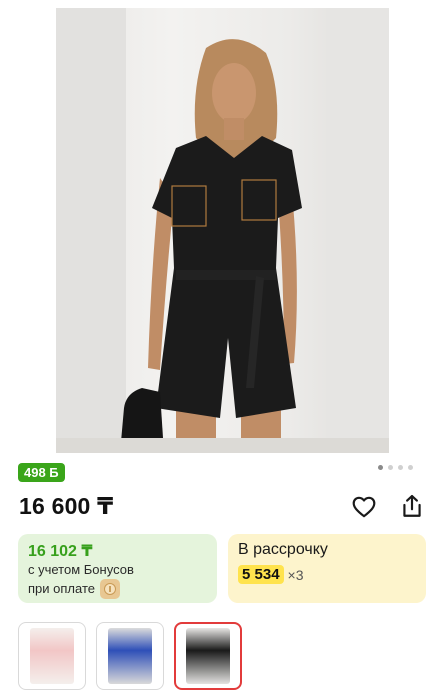 The height and width of the screenshot is (699, 445). Describe the element at coordinates (66, 506) in the screenshot. I see `product-price: 16 600 ₸` at that location.